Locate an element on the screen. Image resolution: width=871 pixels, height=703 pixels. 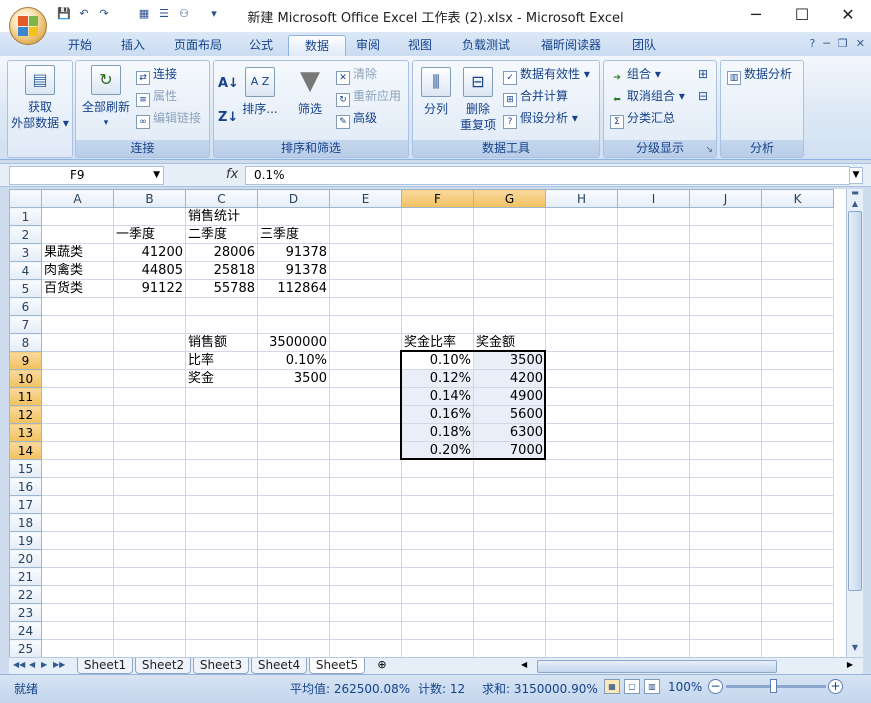
cell-G1 is located at coordinates (509, 216).